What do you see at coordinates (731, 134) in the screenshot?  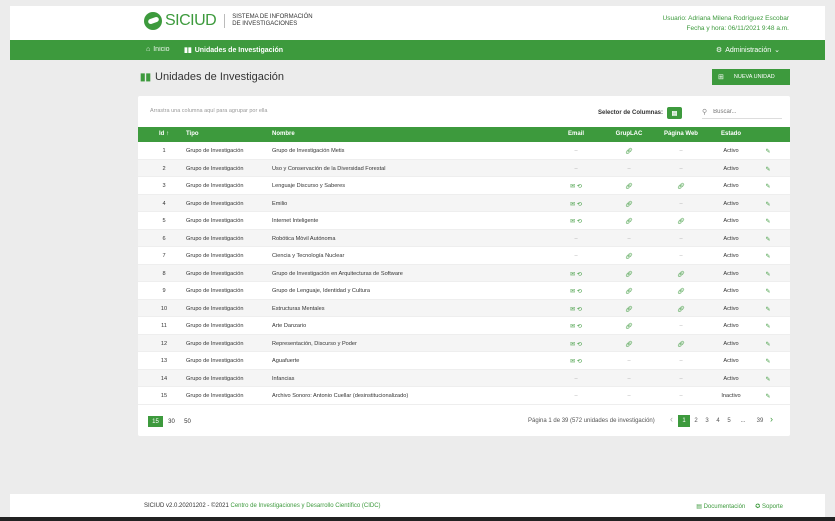 I see `header-estado: Estado` at bounding box center [731, 134].